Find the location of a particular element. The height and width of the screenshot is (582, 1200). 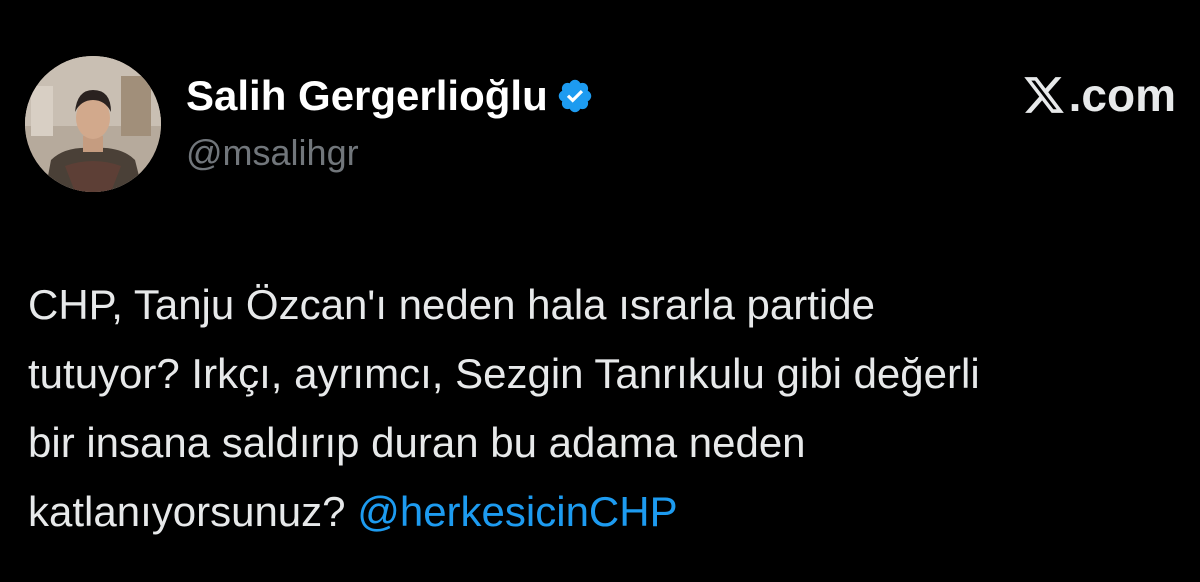

author-avatar is located at coordinates (93, 124).